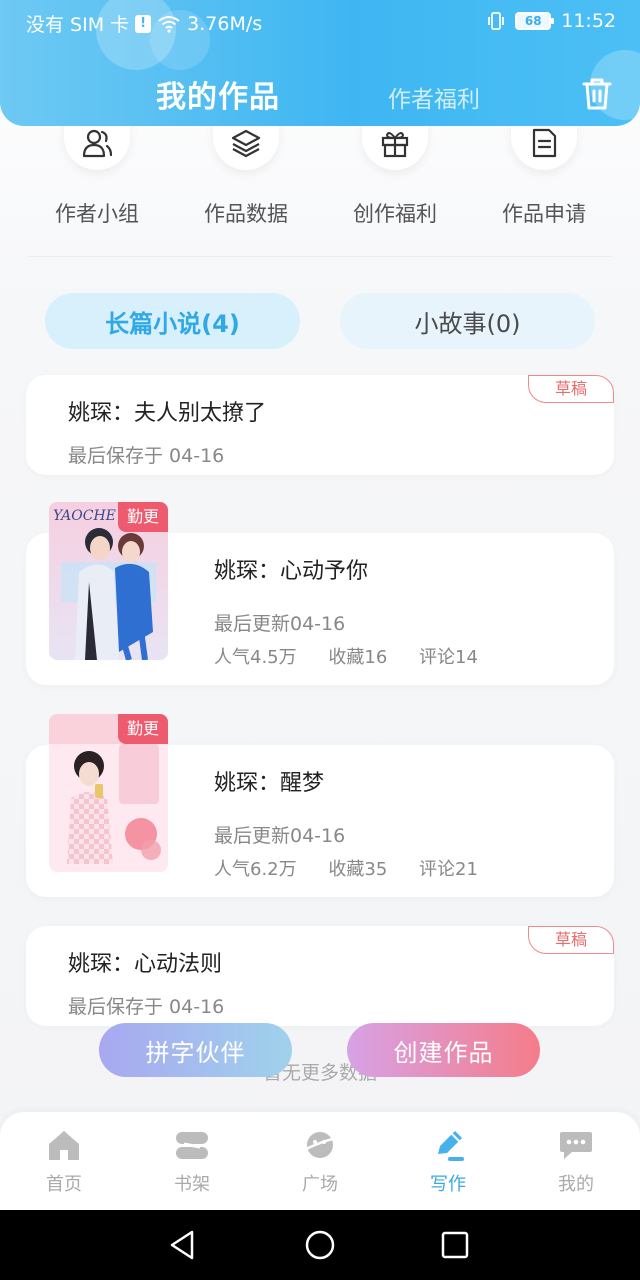  Describe the element at coordinates (183, 1245) in the screenshot. I see `back-icon` at that location.